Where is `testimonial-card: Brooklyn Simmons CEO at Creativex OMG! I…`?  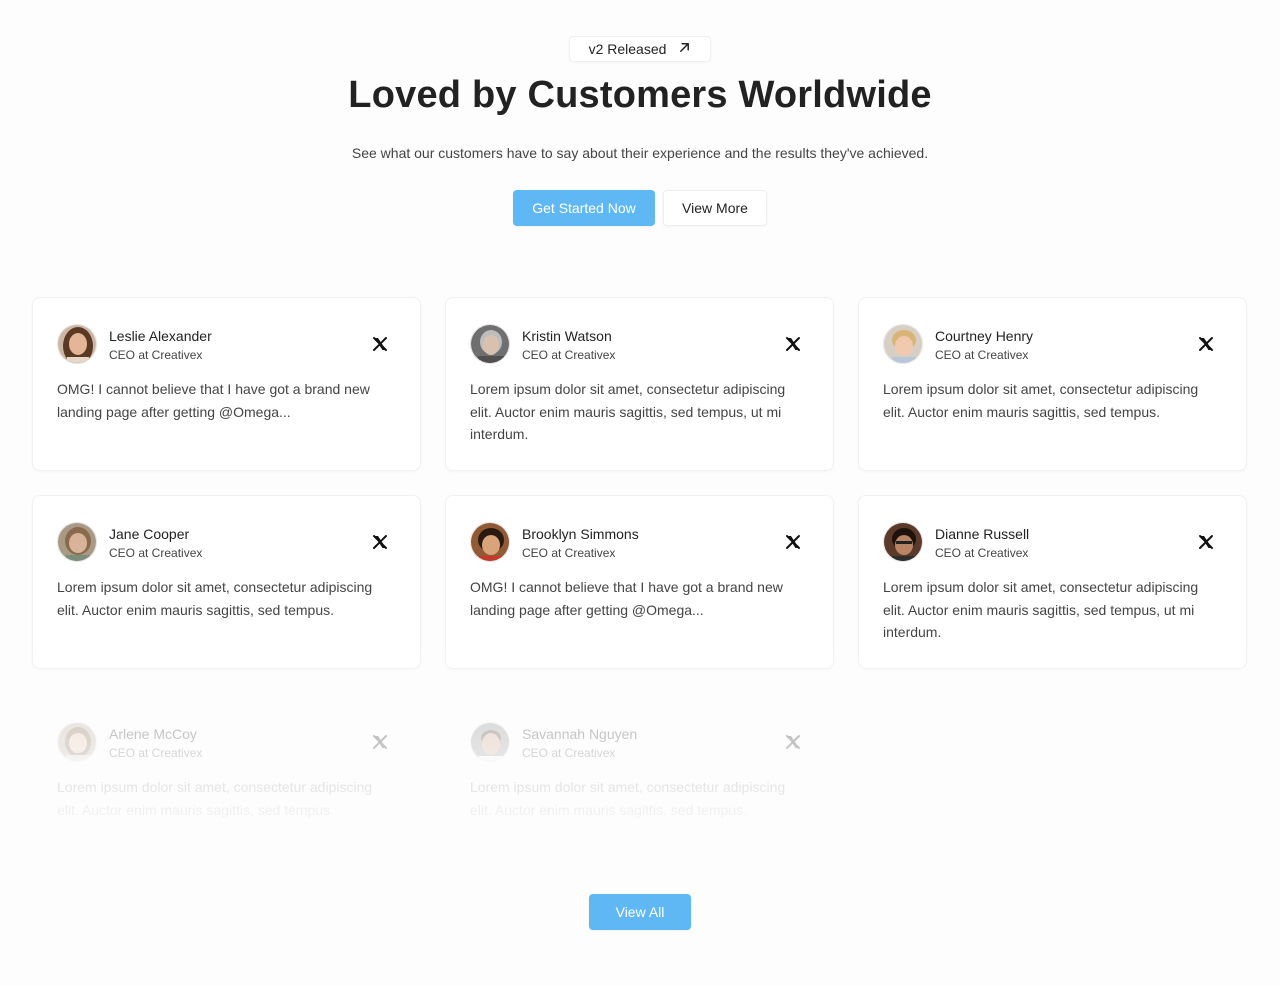
testimonial-card: Brooklyn Simmons CEO at Creativex OMG! I… is located at coordinates (639, 582).